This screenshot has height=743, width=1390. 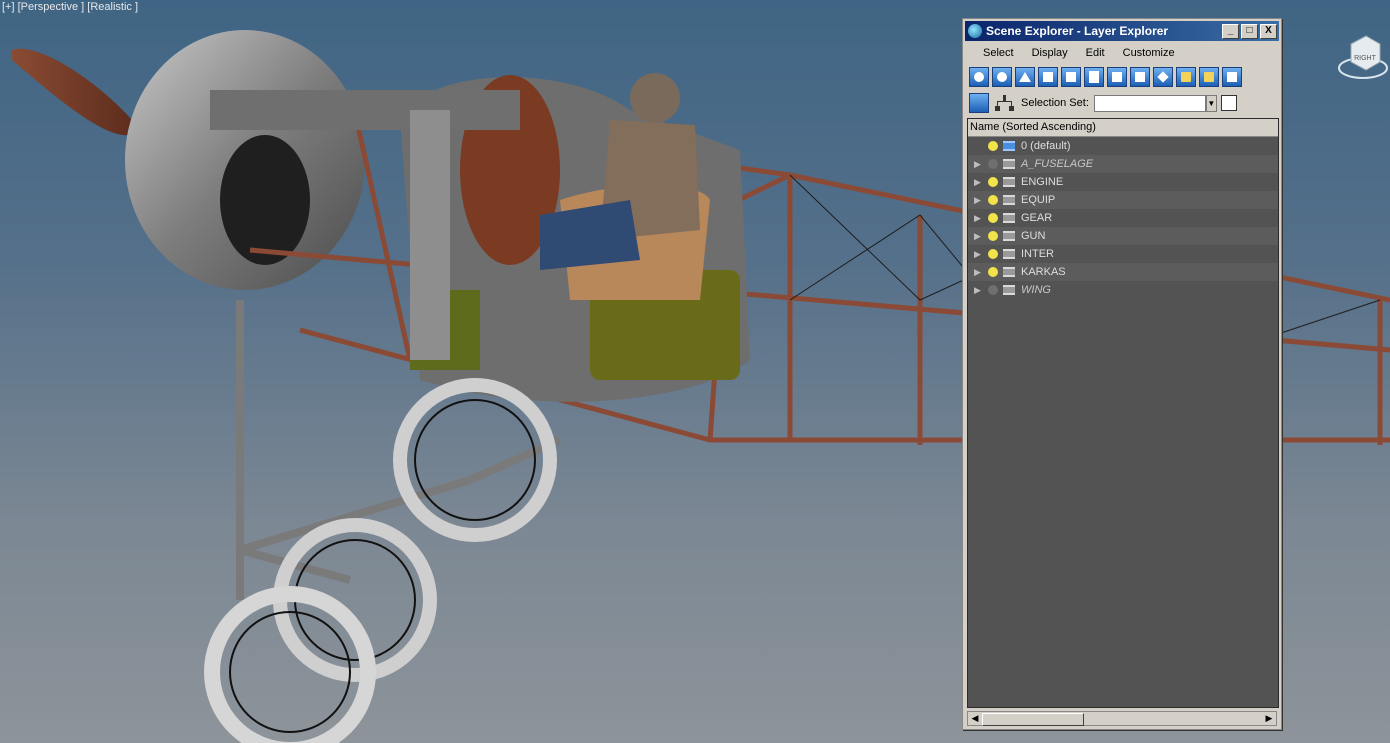 What do you see at coordinates (1043, 272) in the screenshot?
I see `layer-name: KARKAS` at bounding box center [1043, 272].